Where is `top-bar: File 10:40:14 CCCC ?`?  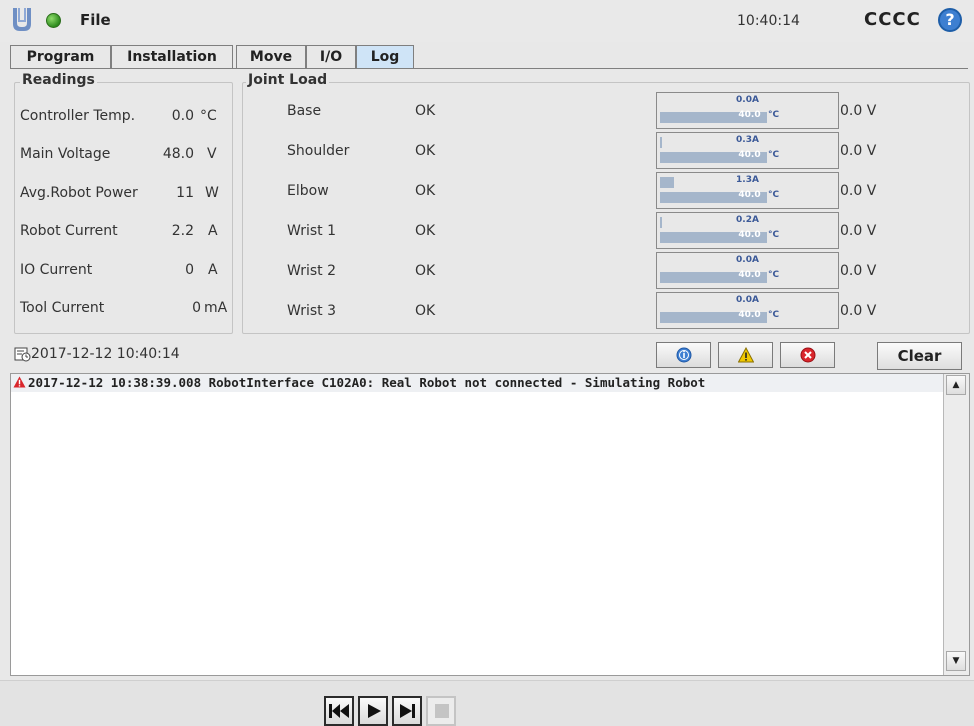 top-bar: File 10:40:14 CCCC ? is located at coordinates (487, 21).